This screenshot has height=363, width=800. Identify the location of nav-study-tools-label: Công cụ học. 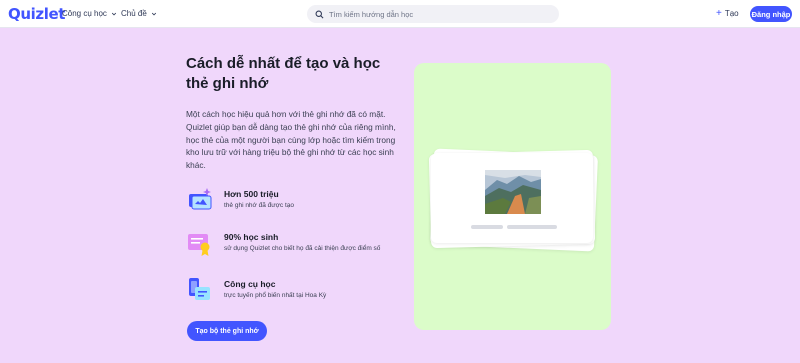
(84, 13).